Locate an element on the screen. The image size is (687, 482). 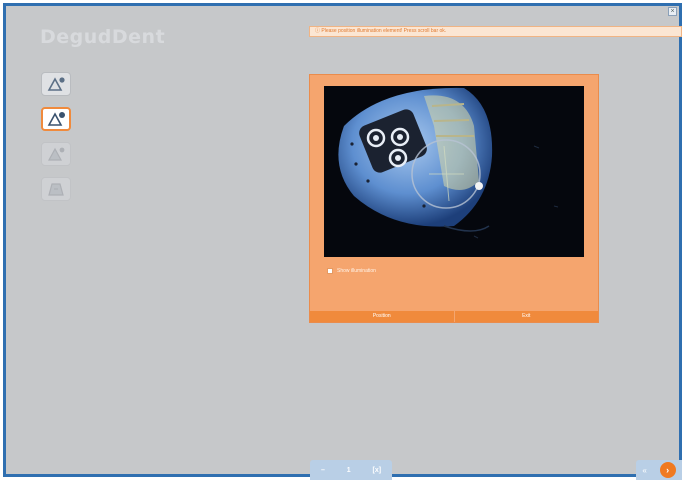
navigation-buttons: « › is located at coordinates (659, 470).